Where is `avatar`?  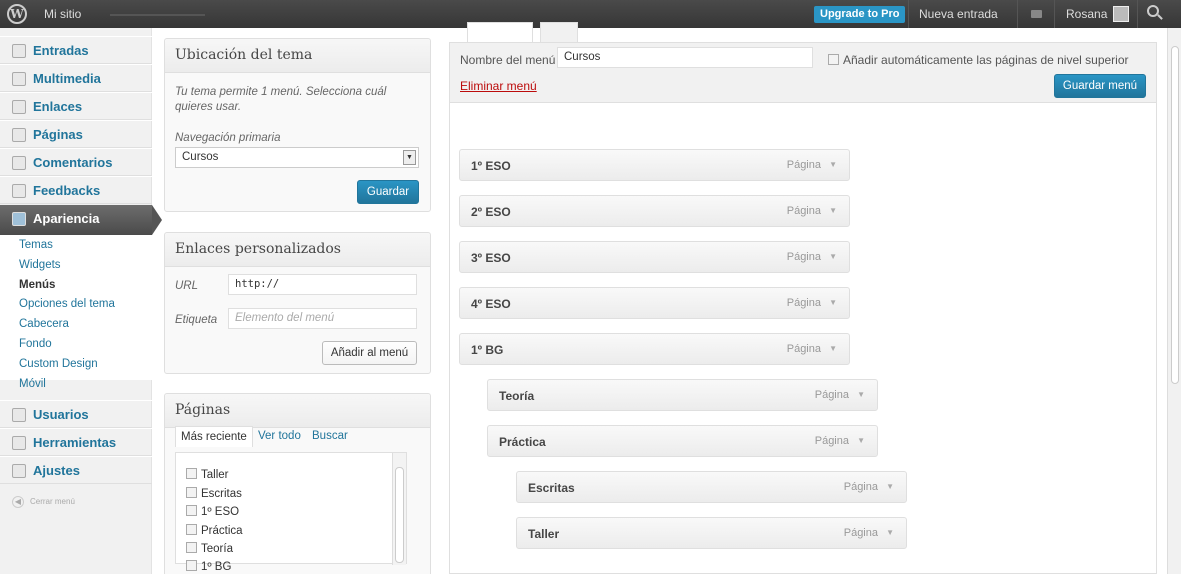
avatar is located at coordinates (1121, 14).